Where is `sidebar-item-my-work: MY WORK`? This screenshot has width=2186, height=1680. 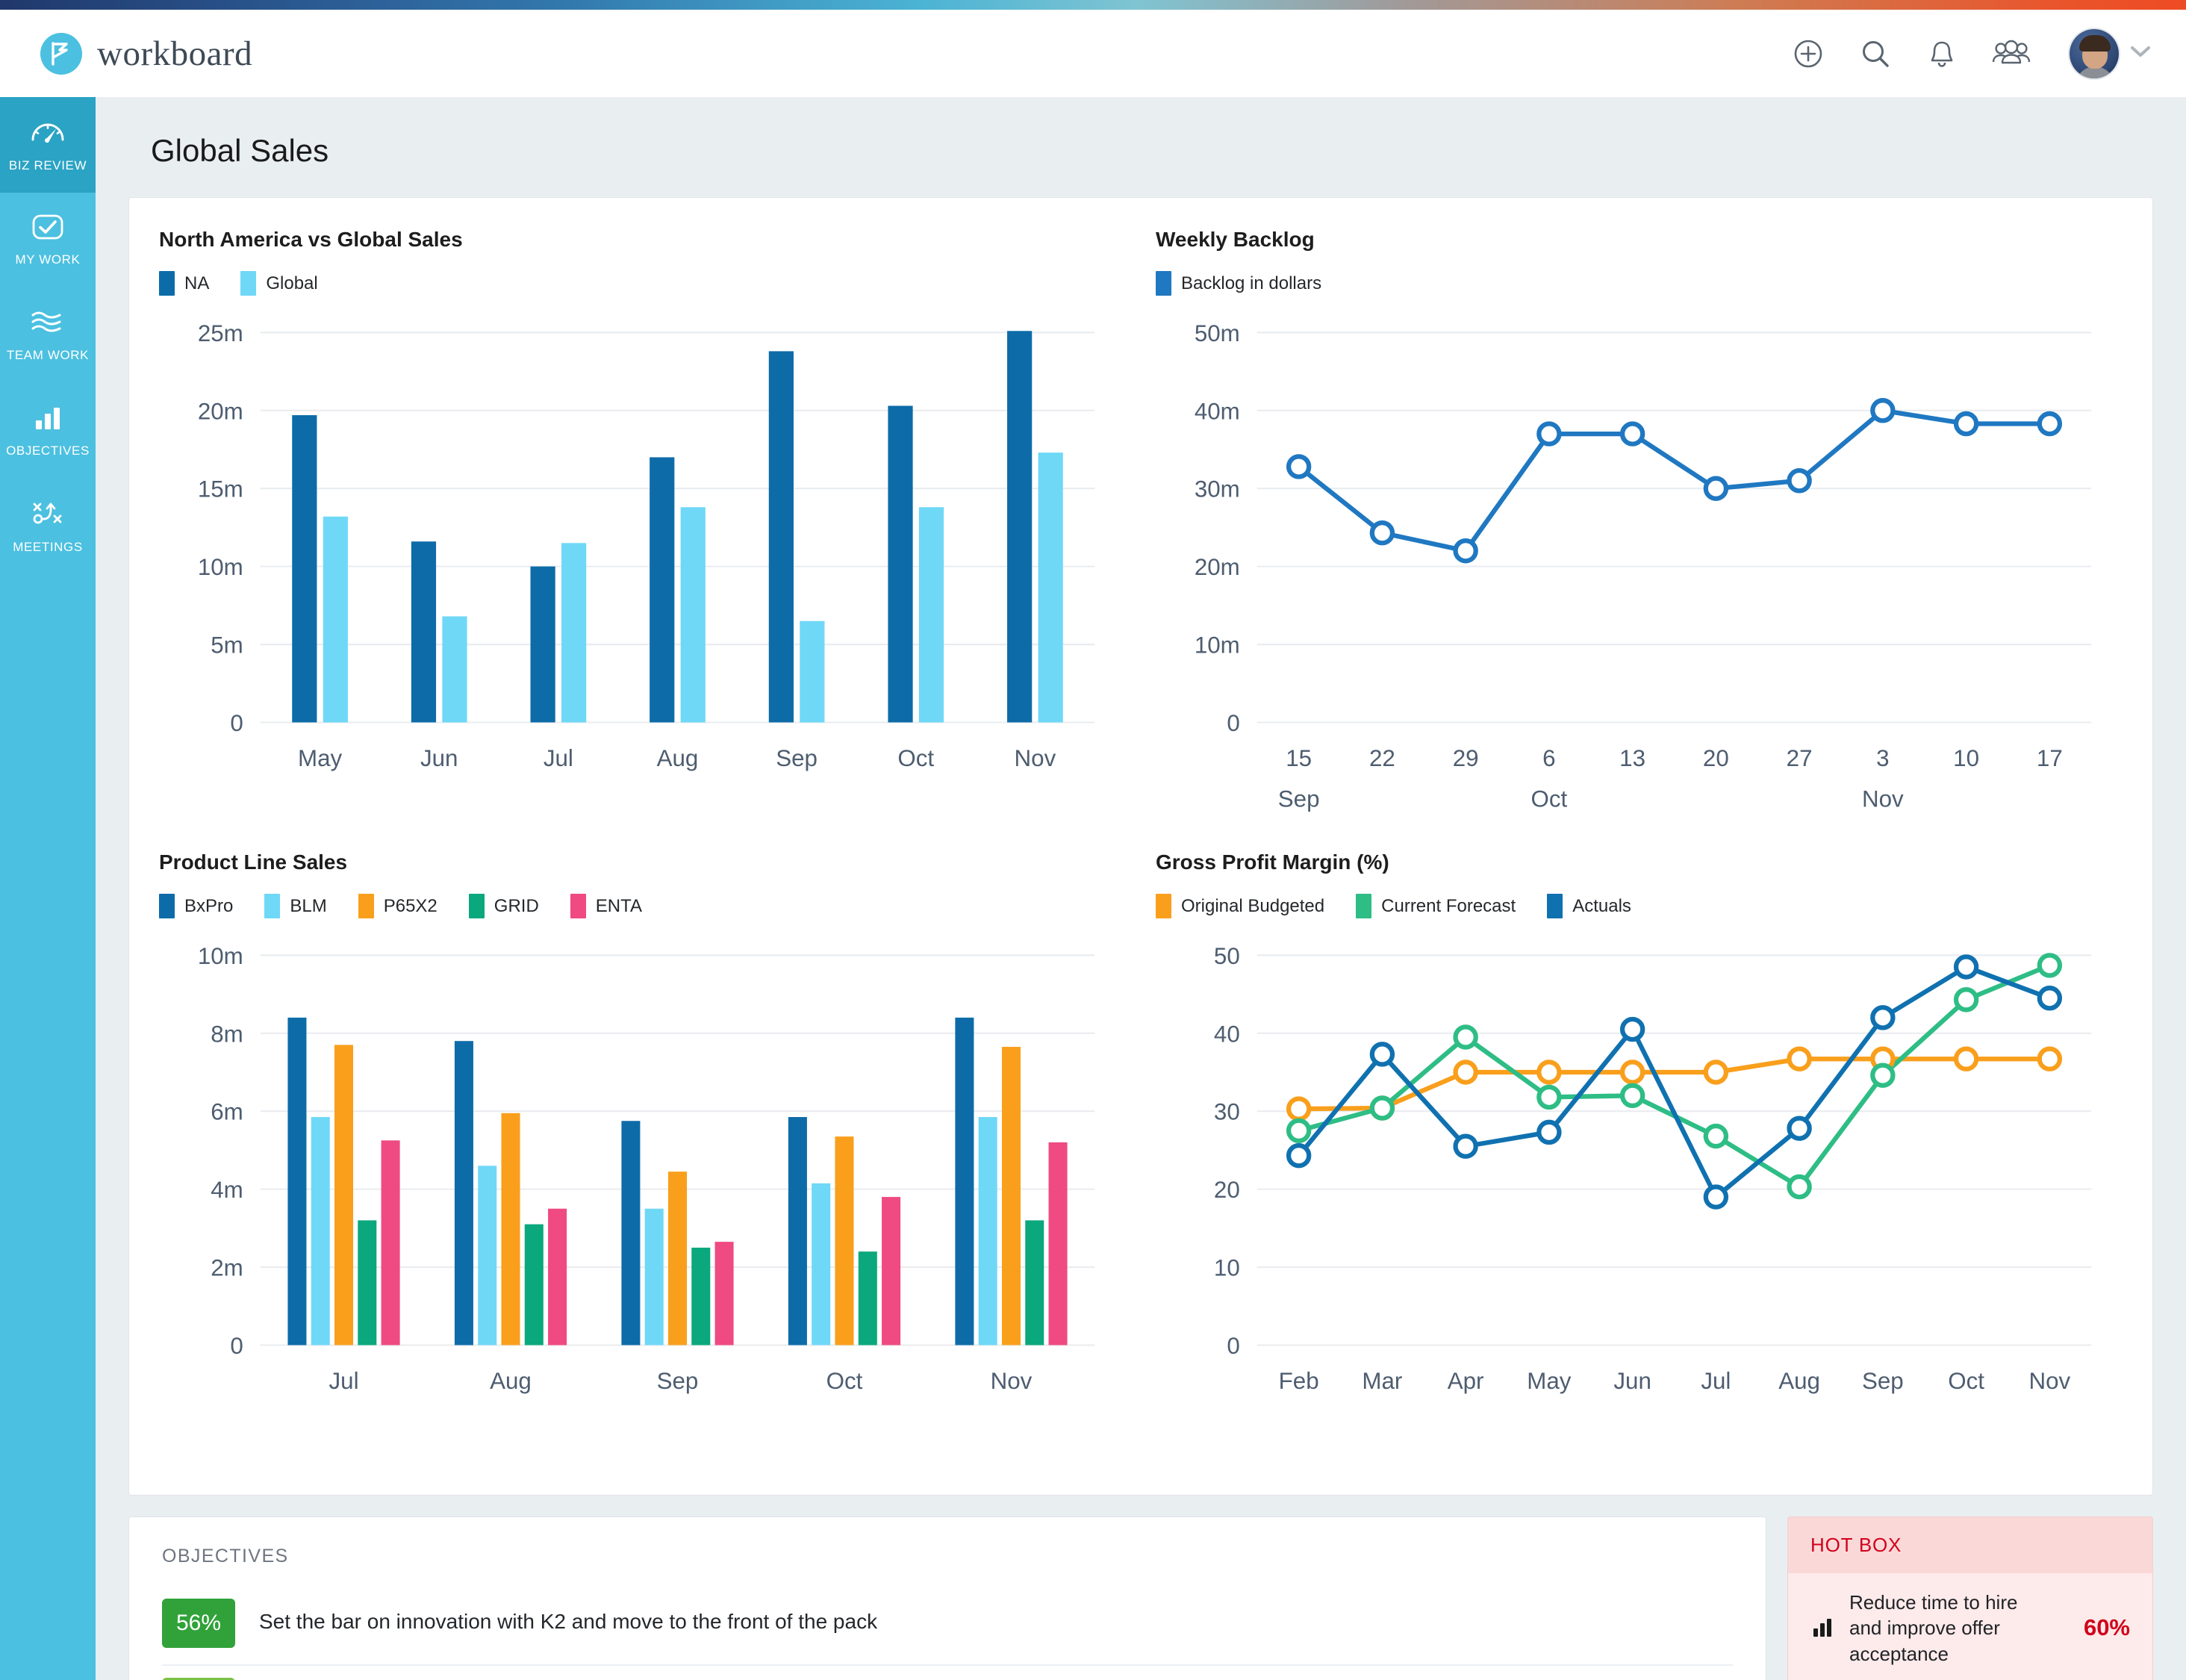 sidebar-item-my-work: MY WORK is located at coordinates (48, 240).